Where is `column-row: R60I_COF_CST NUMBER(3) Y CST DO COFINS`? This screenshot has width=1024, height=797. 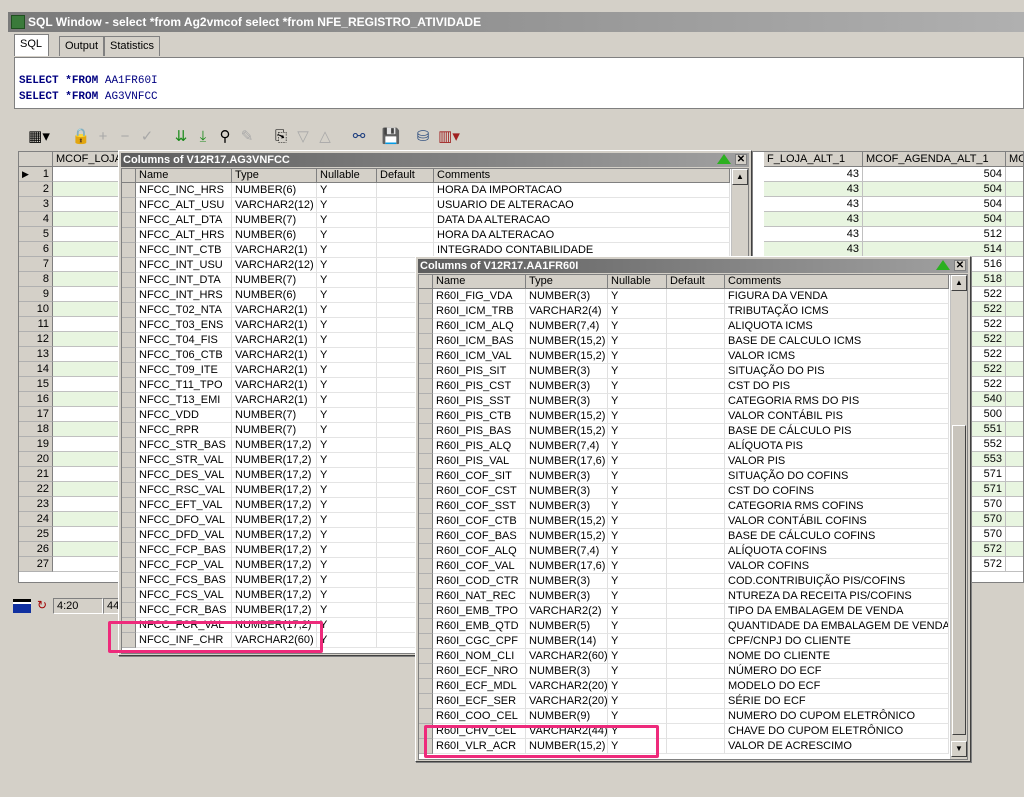
column-row: R60I_COF_CST NUMBER(3) Y CST DO COFINS is located at coordinates (693, 491).